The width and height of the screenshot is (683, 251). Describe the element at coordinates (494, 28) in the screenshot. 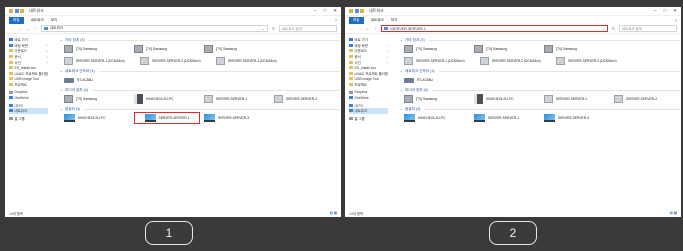

I see `address-bar: \\SERVER-SERVER-1 ⌄` at that location.